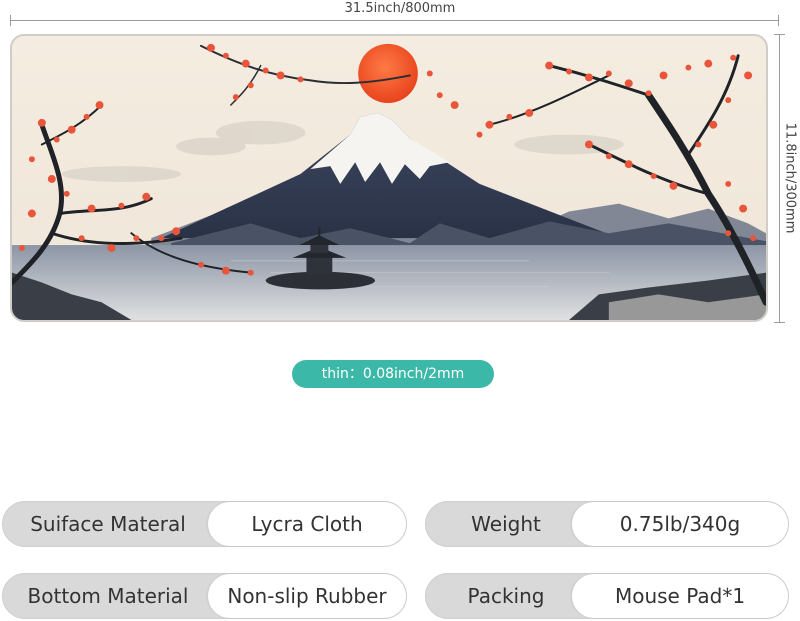 The width and height of the screenshot is (800, 621). What do you see at coordinates (307, 524) in the screenshot?
I see `spec-value: Lycra Cloth` at bounding box center [307, 524].